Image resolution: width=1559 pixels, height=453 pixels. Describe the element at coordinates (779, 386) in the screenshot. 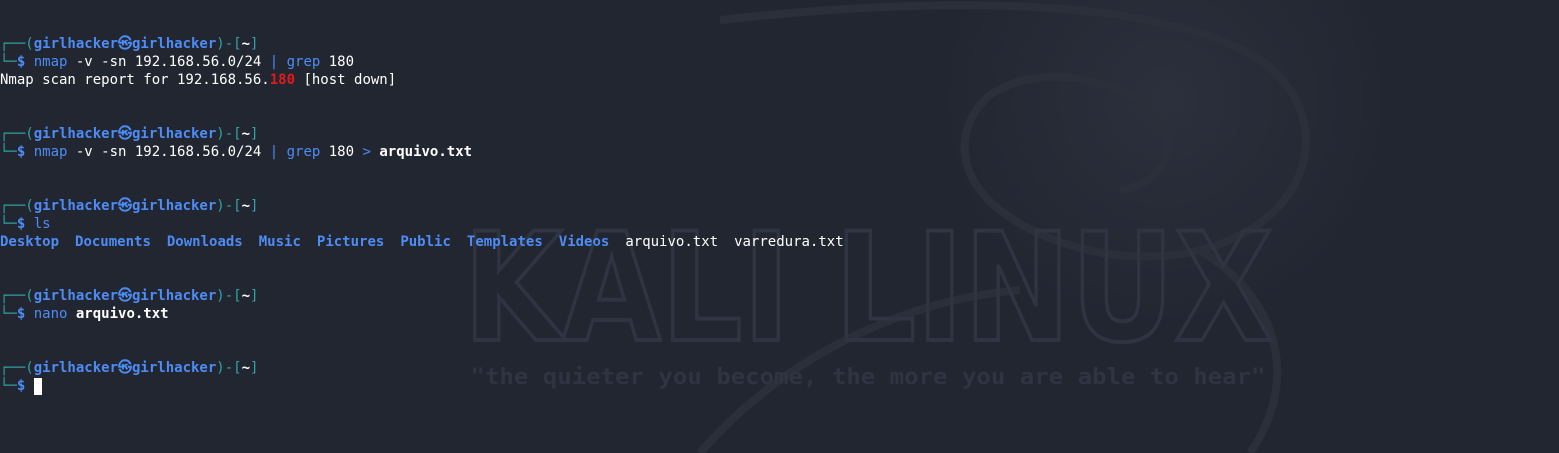

I see `active-command-line: └─$` at that location.